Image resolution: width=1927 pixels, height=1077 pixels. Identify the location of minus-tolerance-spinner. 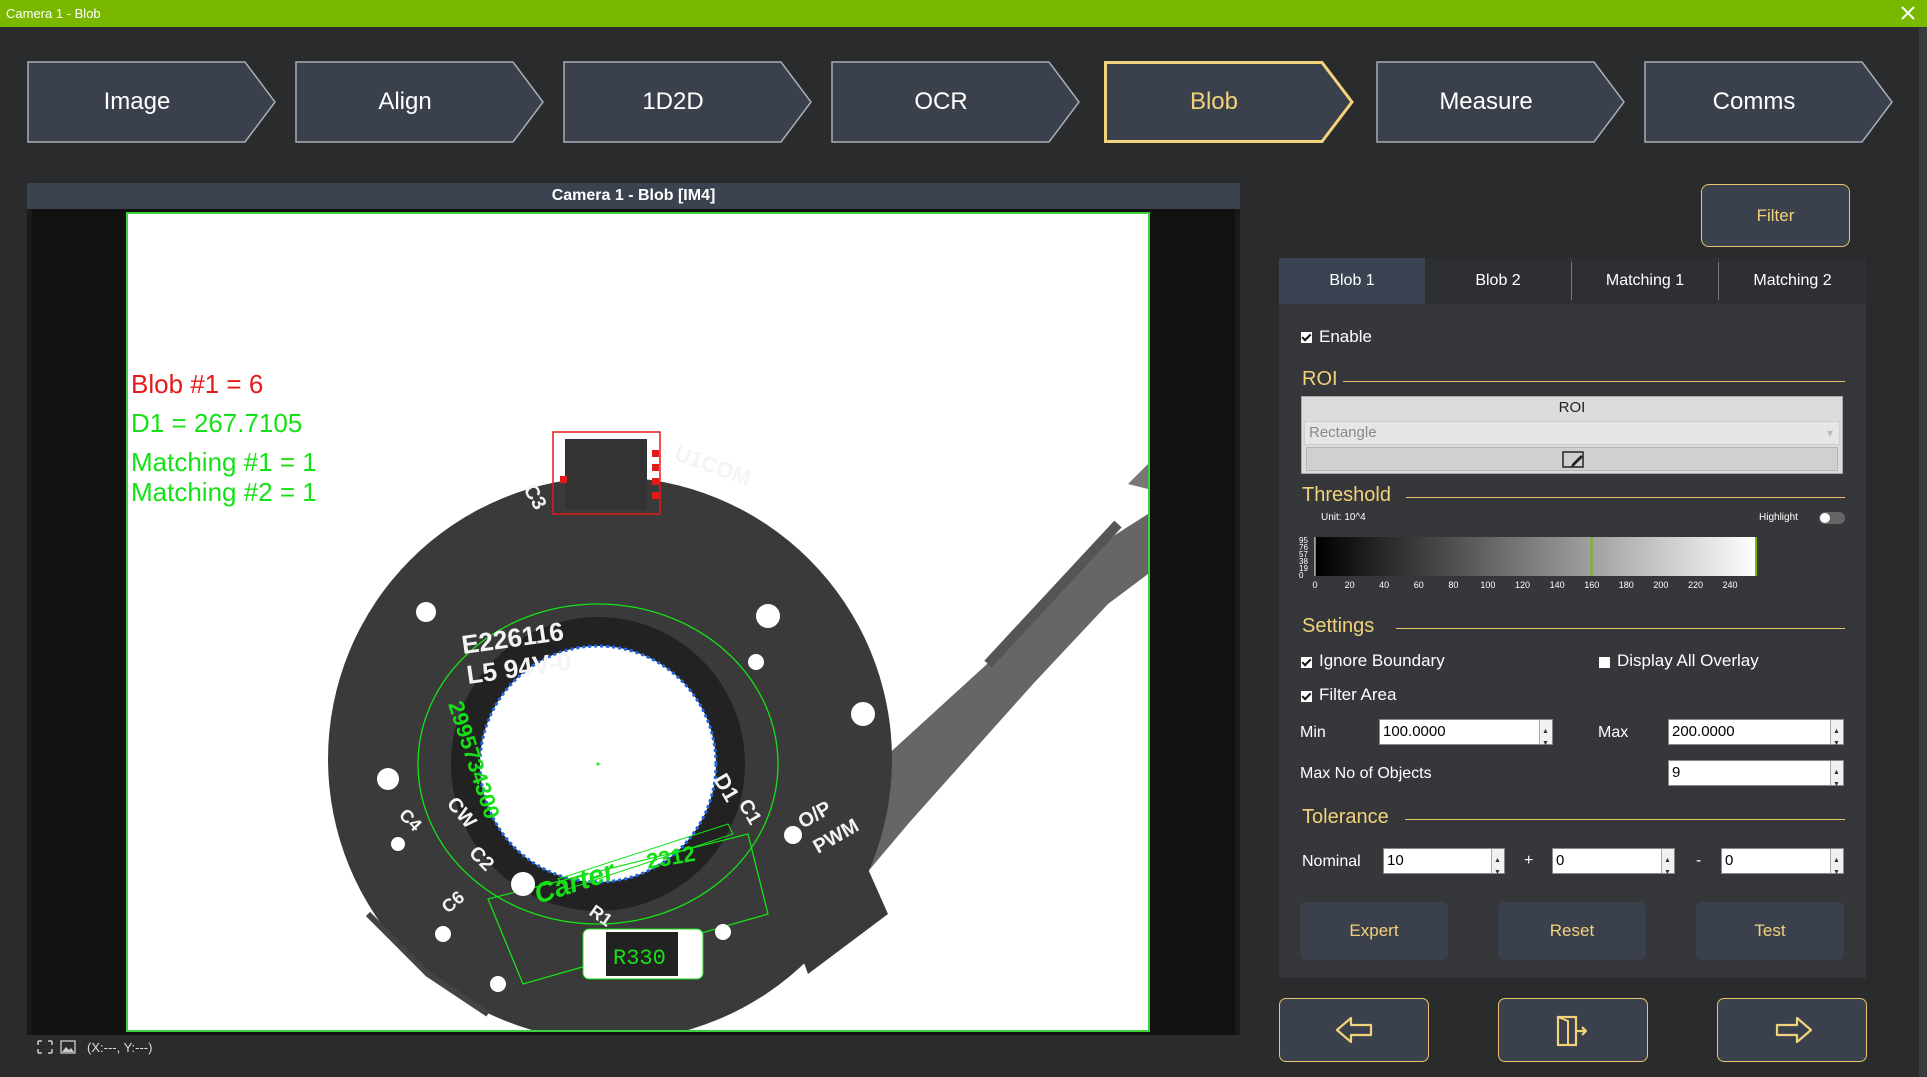
(1836, 867).